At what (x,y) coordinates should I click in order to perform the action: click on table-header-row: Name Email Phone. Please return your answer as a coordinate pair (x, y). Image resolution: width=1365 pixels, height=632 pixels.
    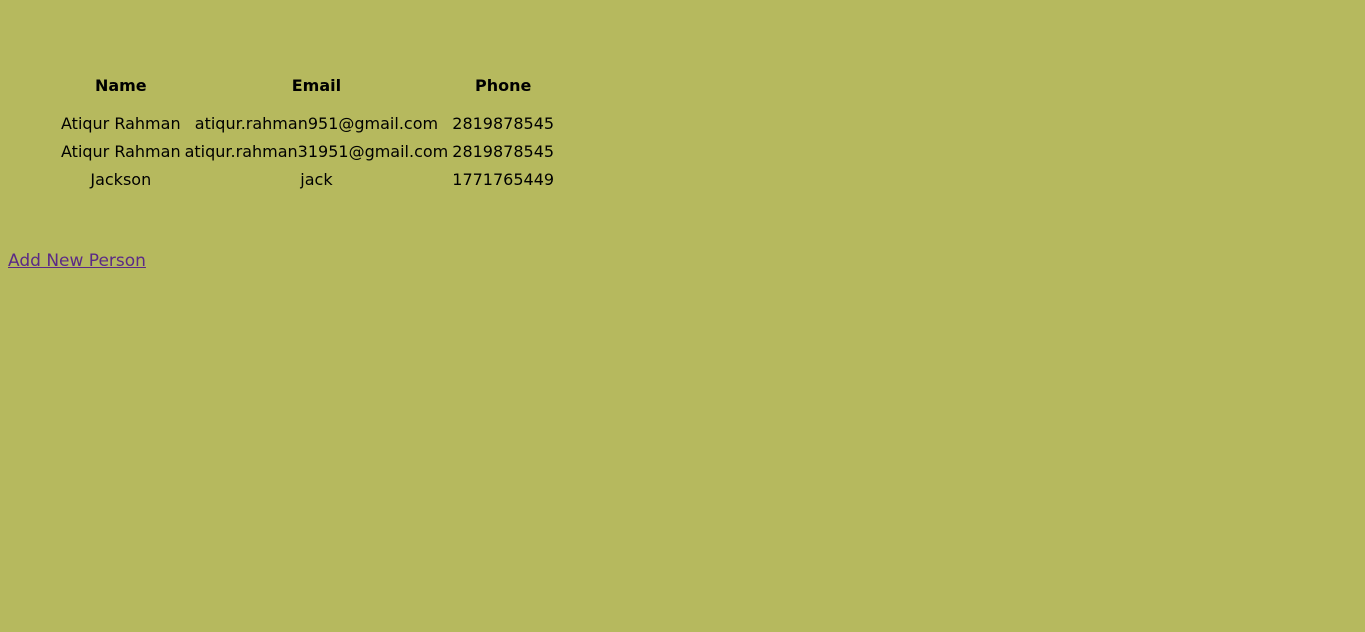
    Looking at the image, I should click on (307, 90).